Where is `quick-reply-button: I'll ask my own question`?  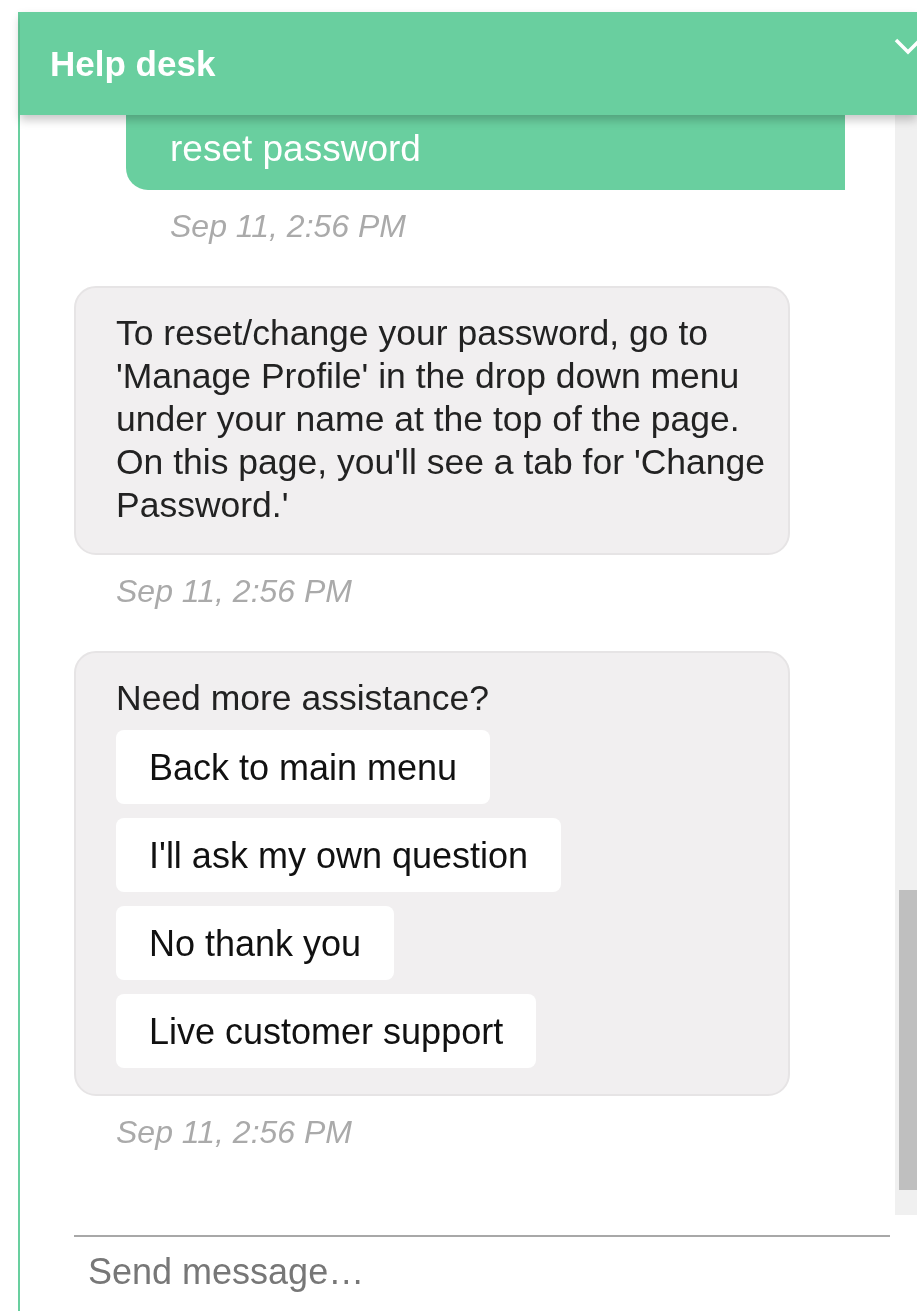
quick-reply-button: I'll ask my own question is located at coordinates (339, 855).